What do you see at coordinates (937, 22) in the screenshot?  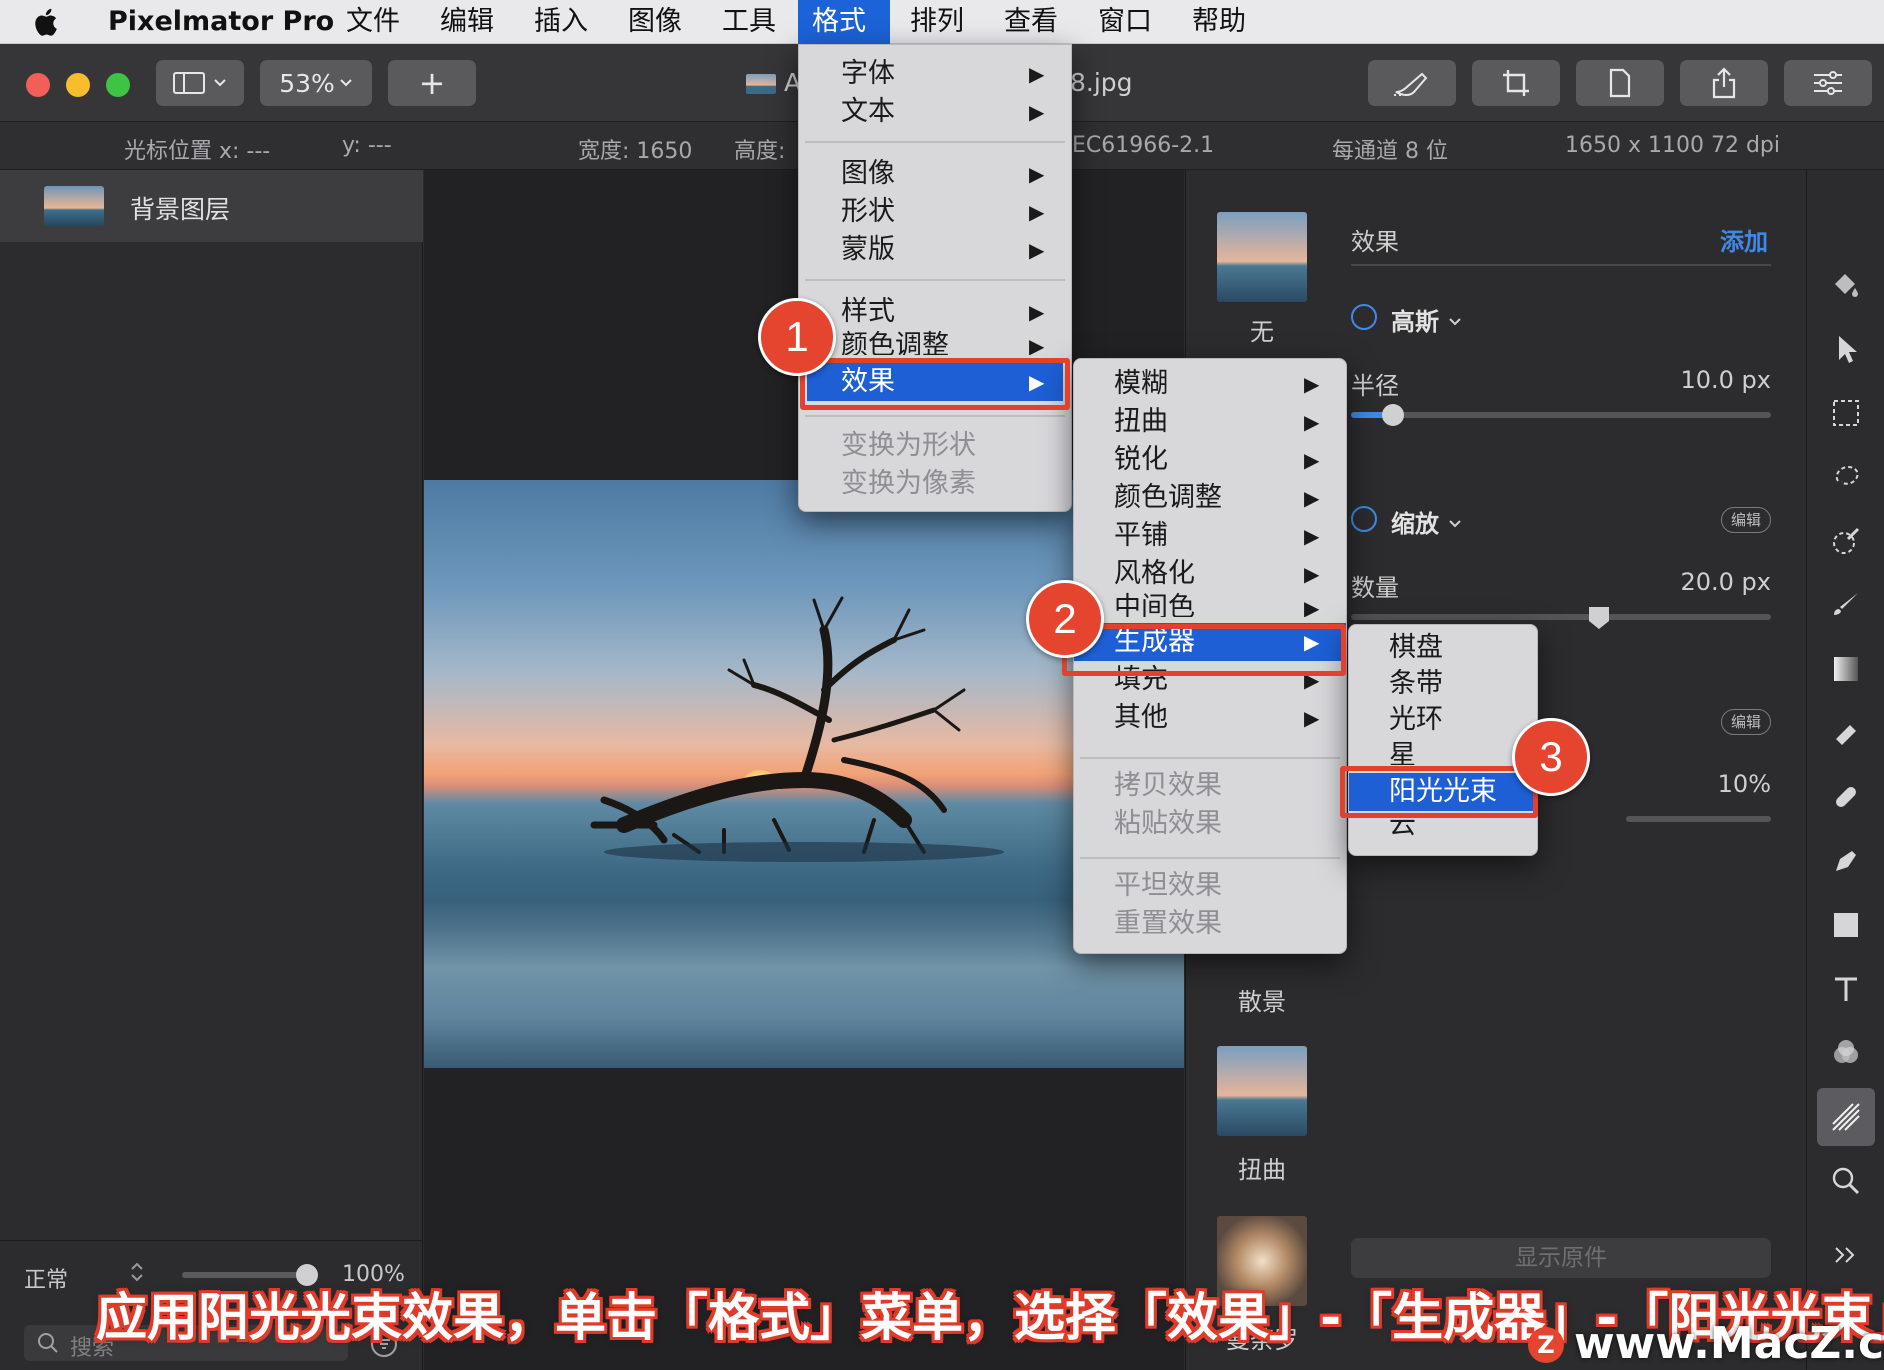 I see `menu-arrange: 排列` at bounding box center [937, 22].